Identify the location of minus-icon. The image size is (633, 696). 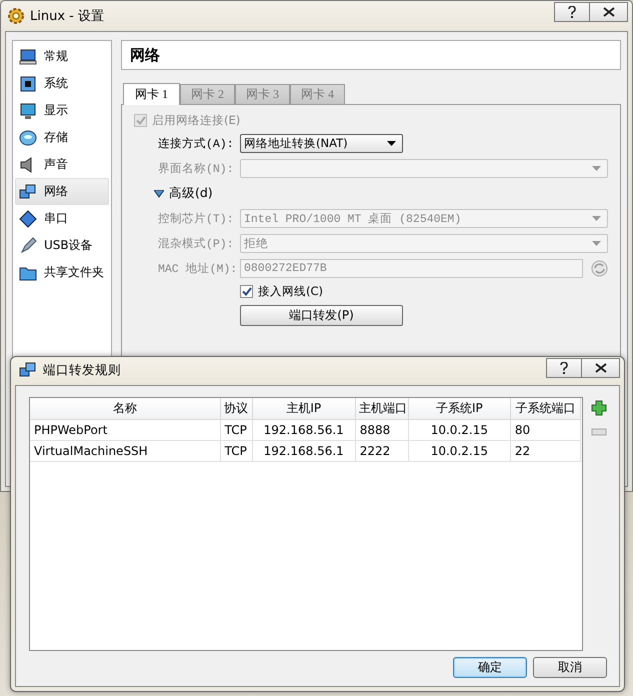
(599, 432).